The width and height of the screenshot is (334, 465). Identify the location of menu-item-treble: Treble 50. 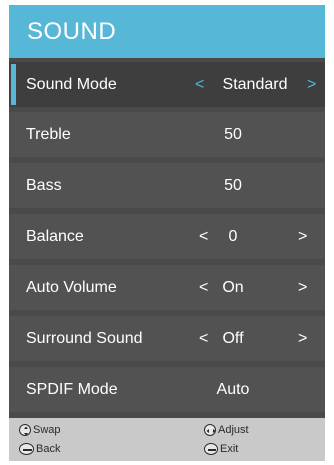
(167, 134).